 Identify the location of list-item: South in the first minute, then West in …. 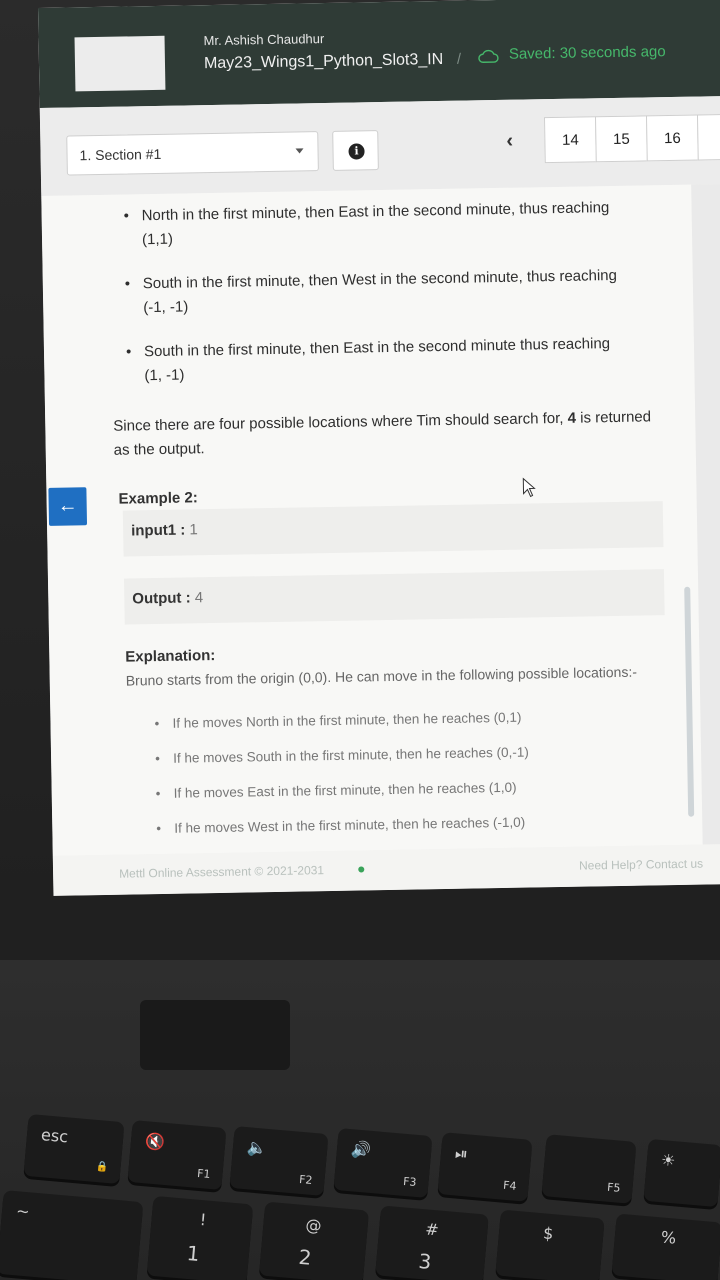
(375, 292).